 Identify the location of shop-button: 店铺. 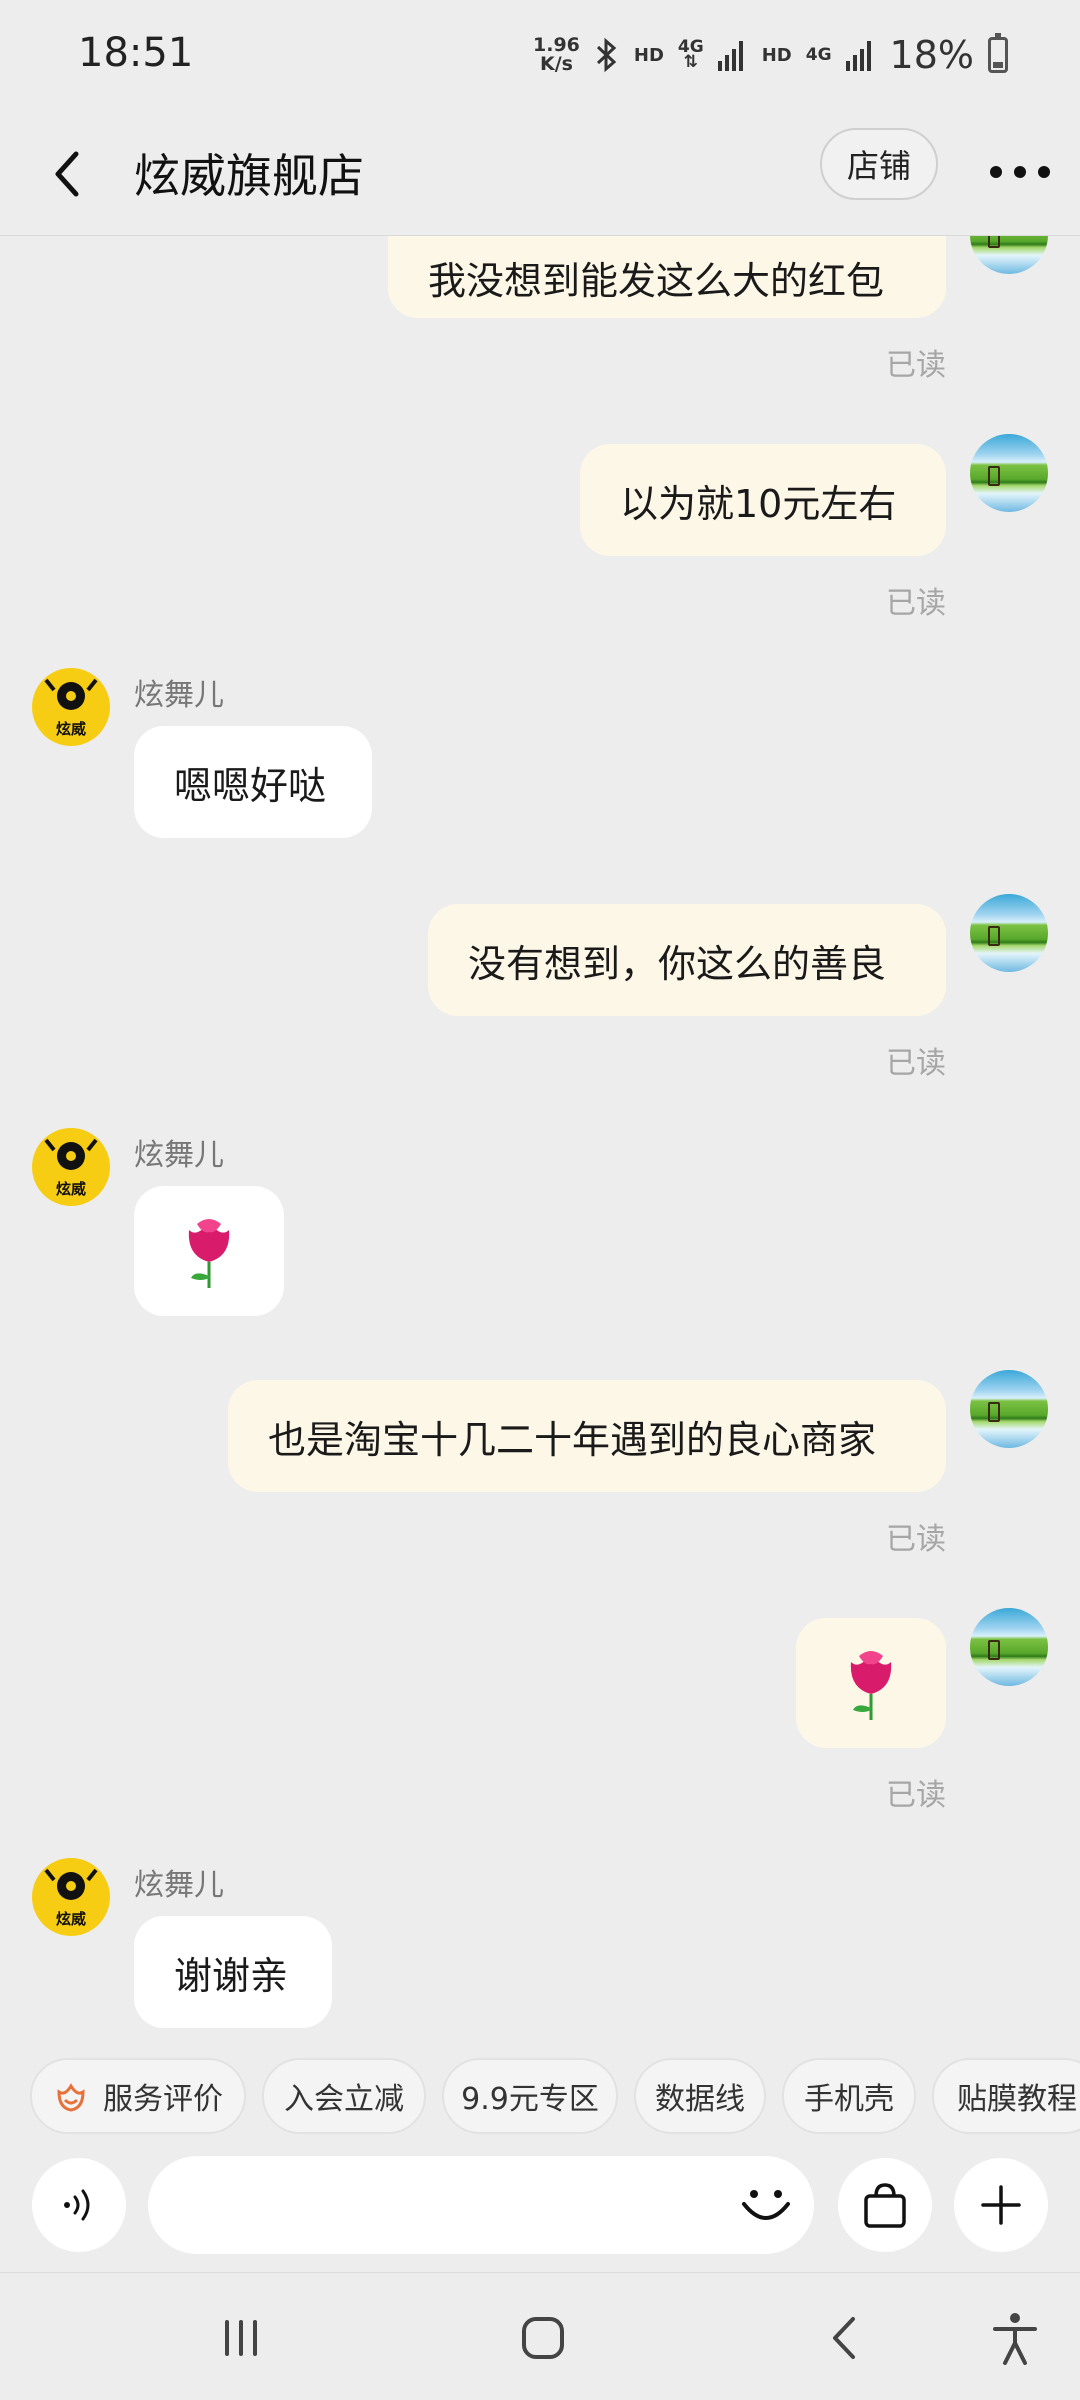
(879, 164).